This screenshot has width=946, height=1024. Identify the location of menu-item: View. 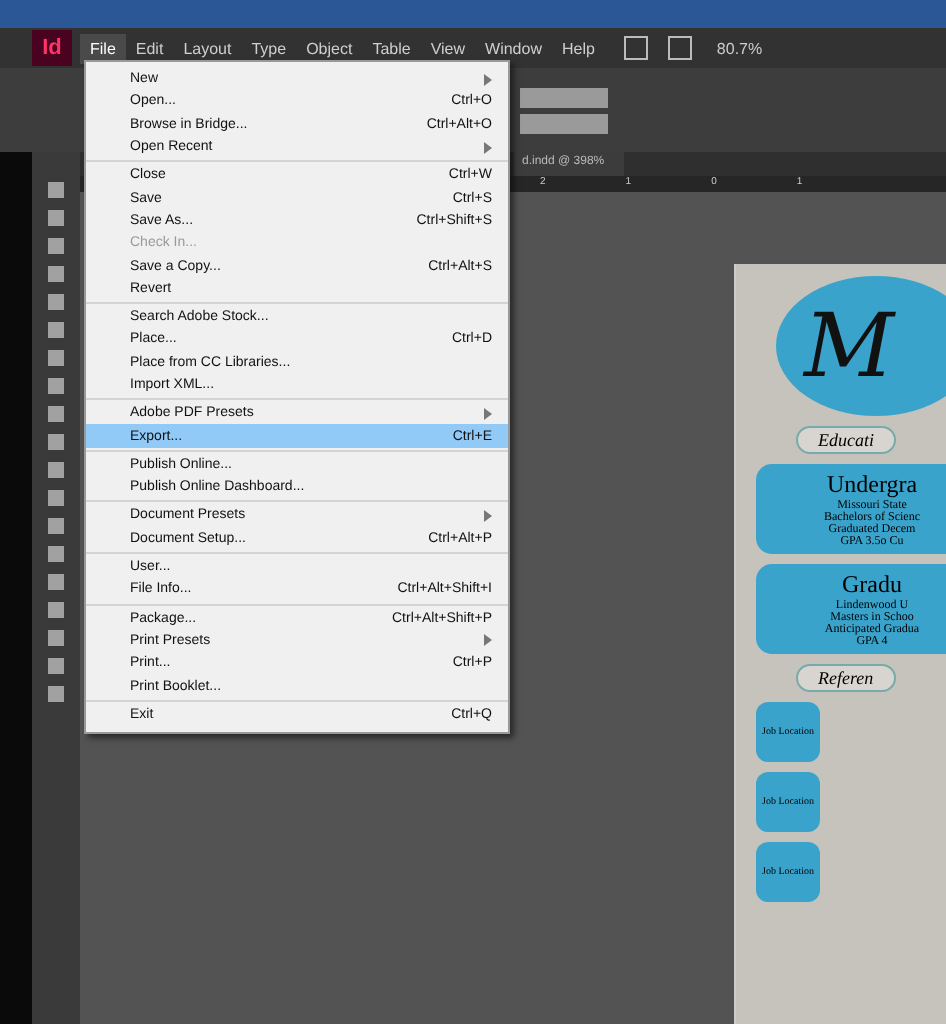
(448, 48).